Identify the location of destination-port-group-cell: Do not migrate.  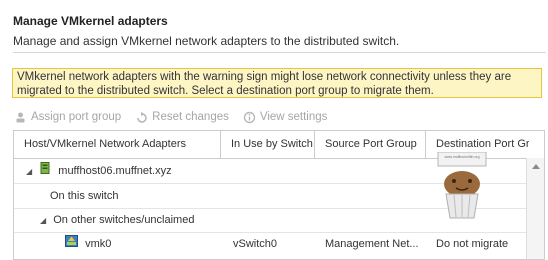
(472, 244).